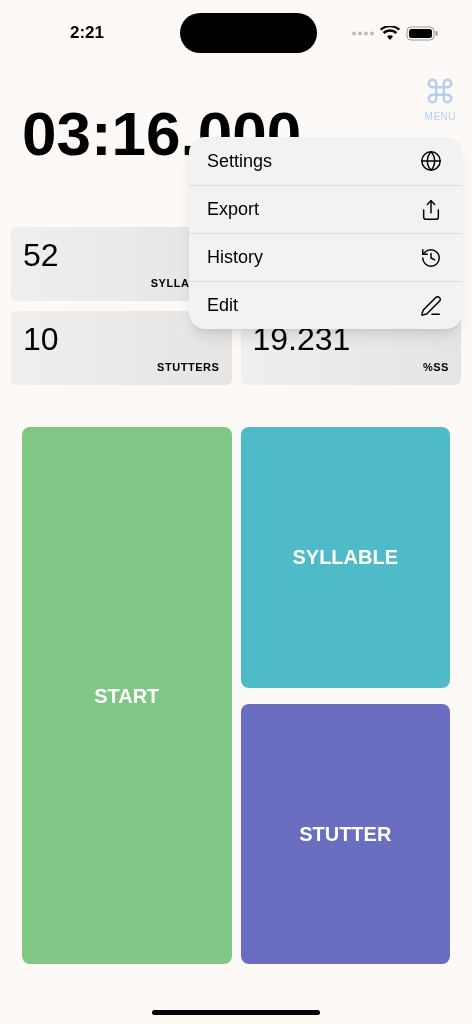 This screenshot has width=472, height=1024. I want to click on stat-label: STUTTERS, so click(188, 367).